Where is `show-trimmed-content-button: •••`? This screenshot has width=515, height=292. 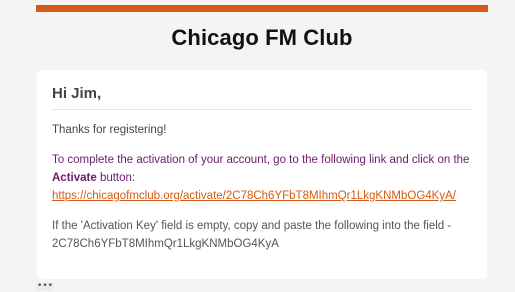 show-trimmed-content-button: ••• is located at coordinates (45, 286).